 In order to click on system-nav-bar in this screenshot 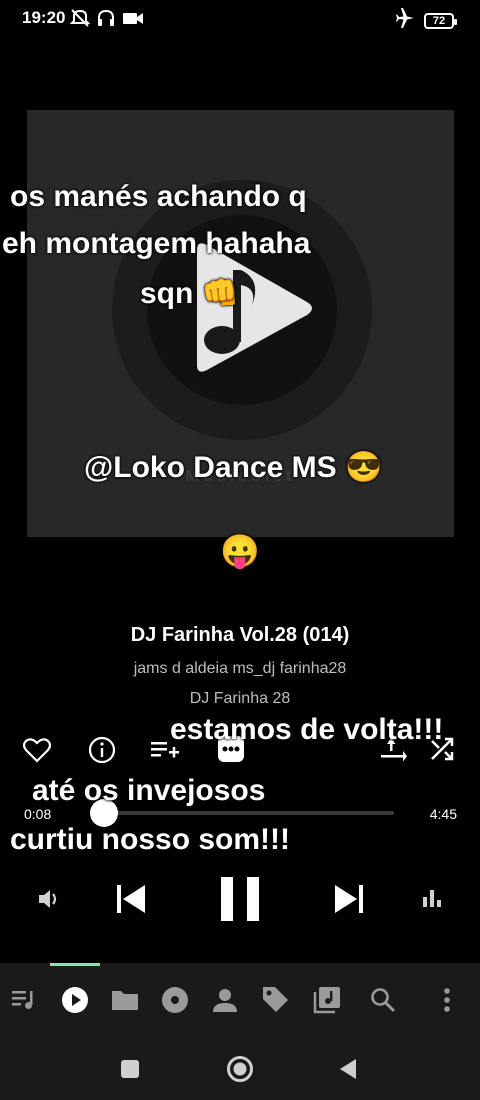, I will do `click(240, 1069)`.